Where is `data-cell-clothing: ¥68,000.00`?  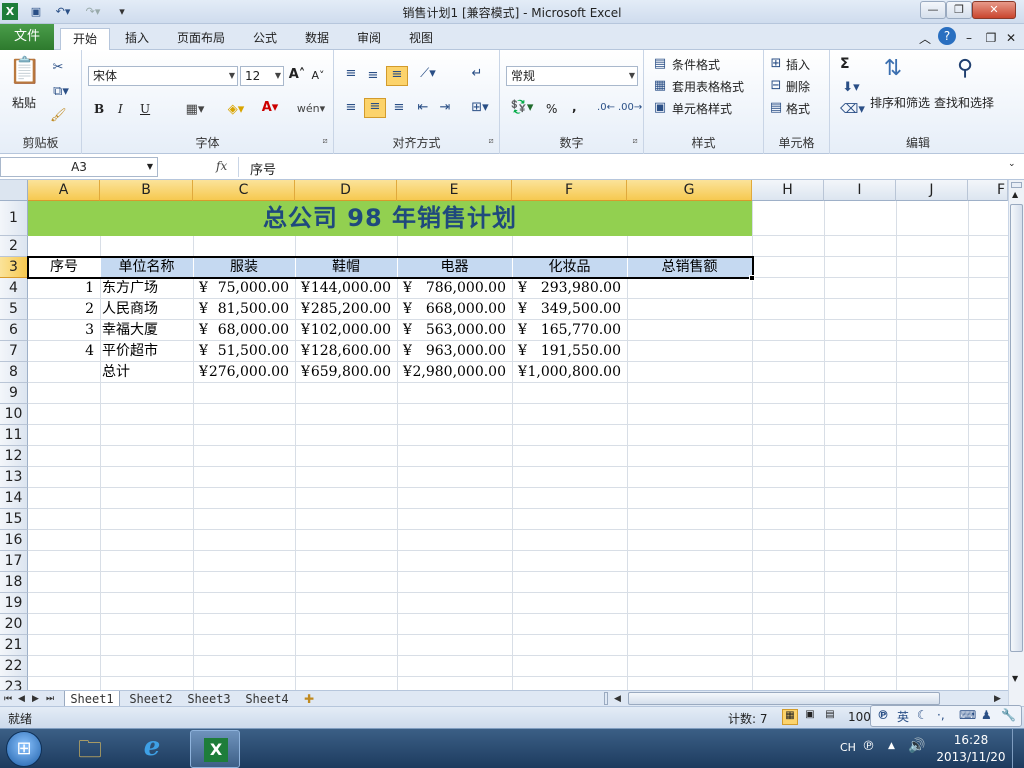
data-cell-clothing: ¥68,000.00 is located at coordinates (244, 330).